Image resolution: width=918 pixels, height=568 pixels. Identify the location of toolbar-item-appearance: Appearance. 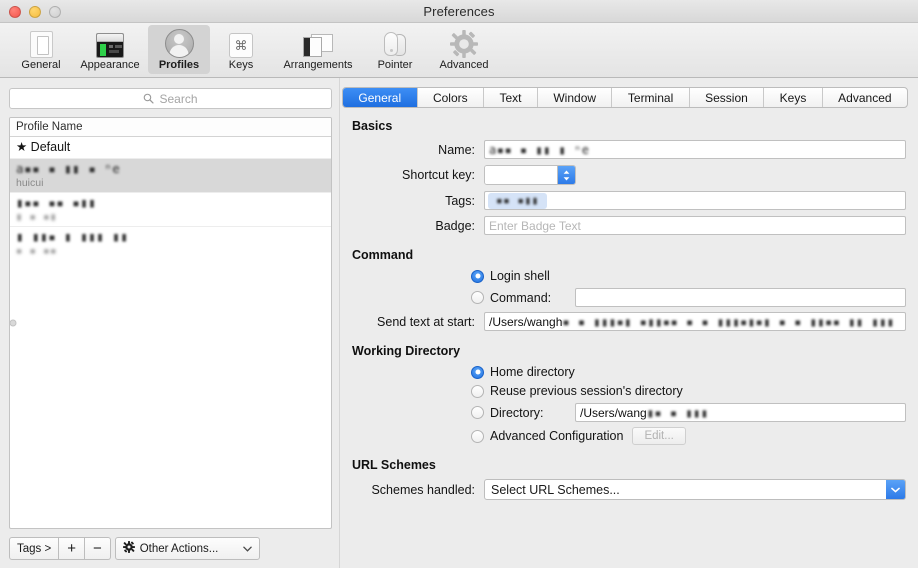
(110, 49).